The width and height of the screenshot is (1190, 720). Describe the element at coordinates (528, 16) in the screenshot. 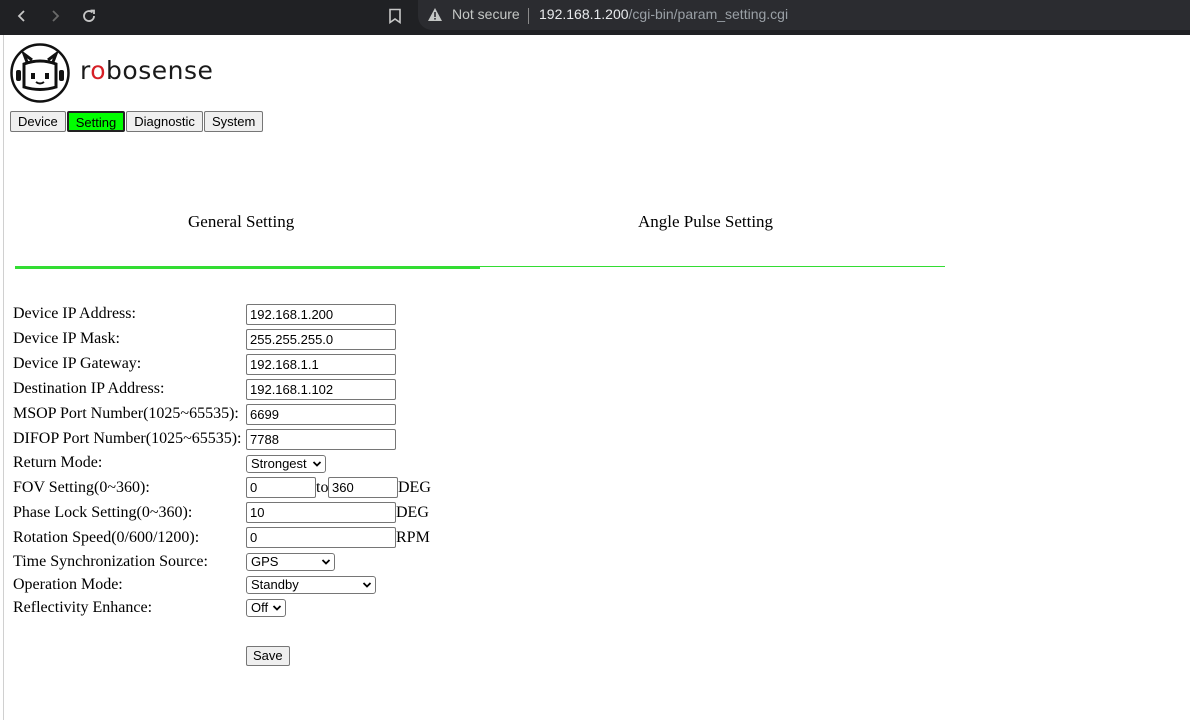

I see `address-separator` at that location.